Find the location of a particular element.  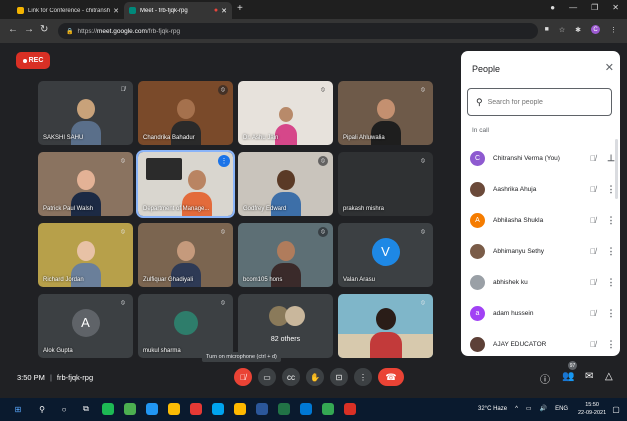

list-item: AJAY EDUCATOR 🎙̸ ⋮ is located at coordinates (540, 344).